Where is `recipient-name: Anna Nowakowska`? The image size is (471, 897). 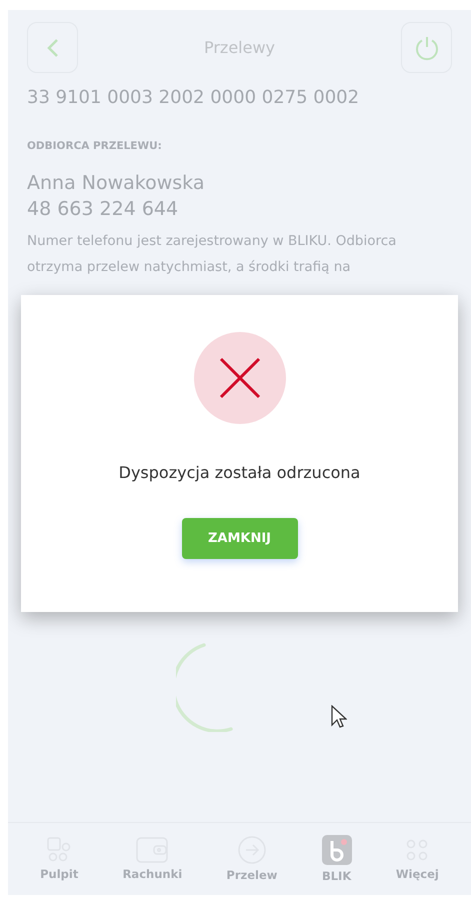 recipient-name: Anna Nowakowska is located at coordinates (116, 183).